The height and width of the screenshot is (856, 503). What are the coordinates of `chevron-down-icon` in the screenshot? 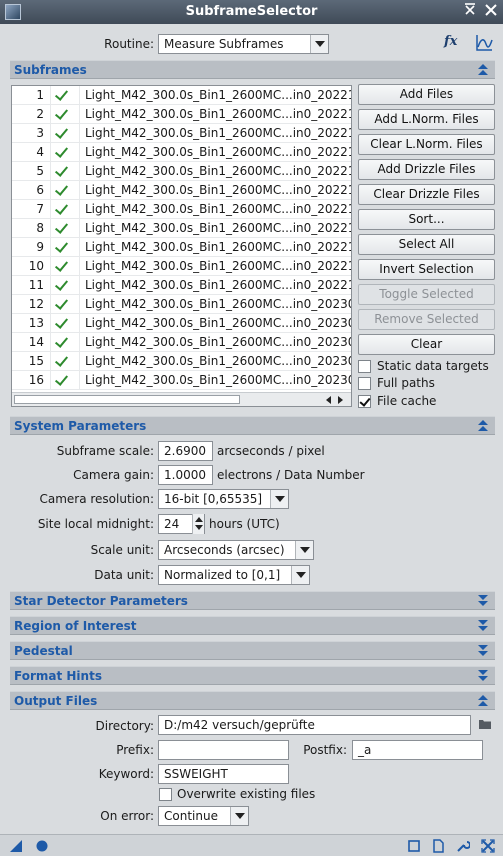 It's located at (239, 816).